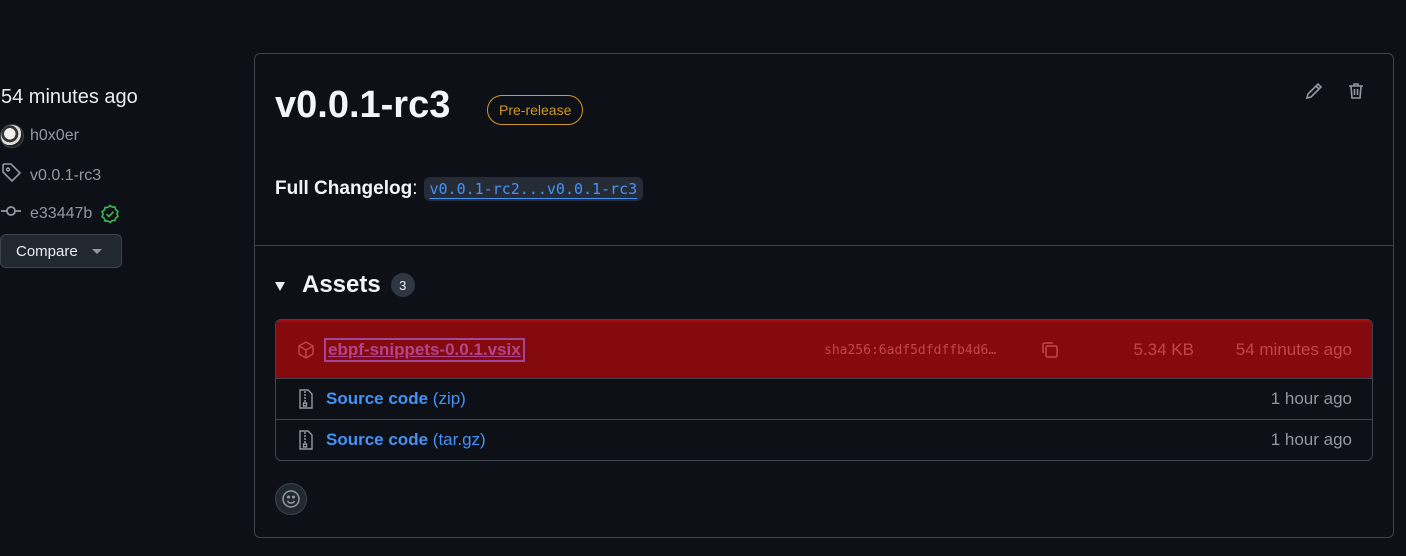 Image resolution: width=1406 pixels, height=556 pixels. I want to click on asset-size: 5.34 KB, so click(1164, 349).